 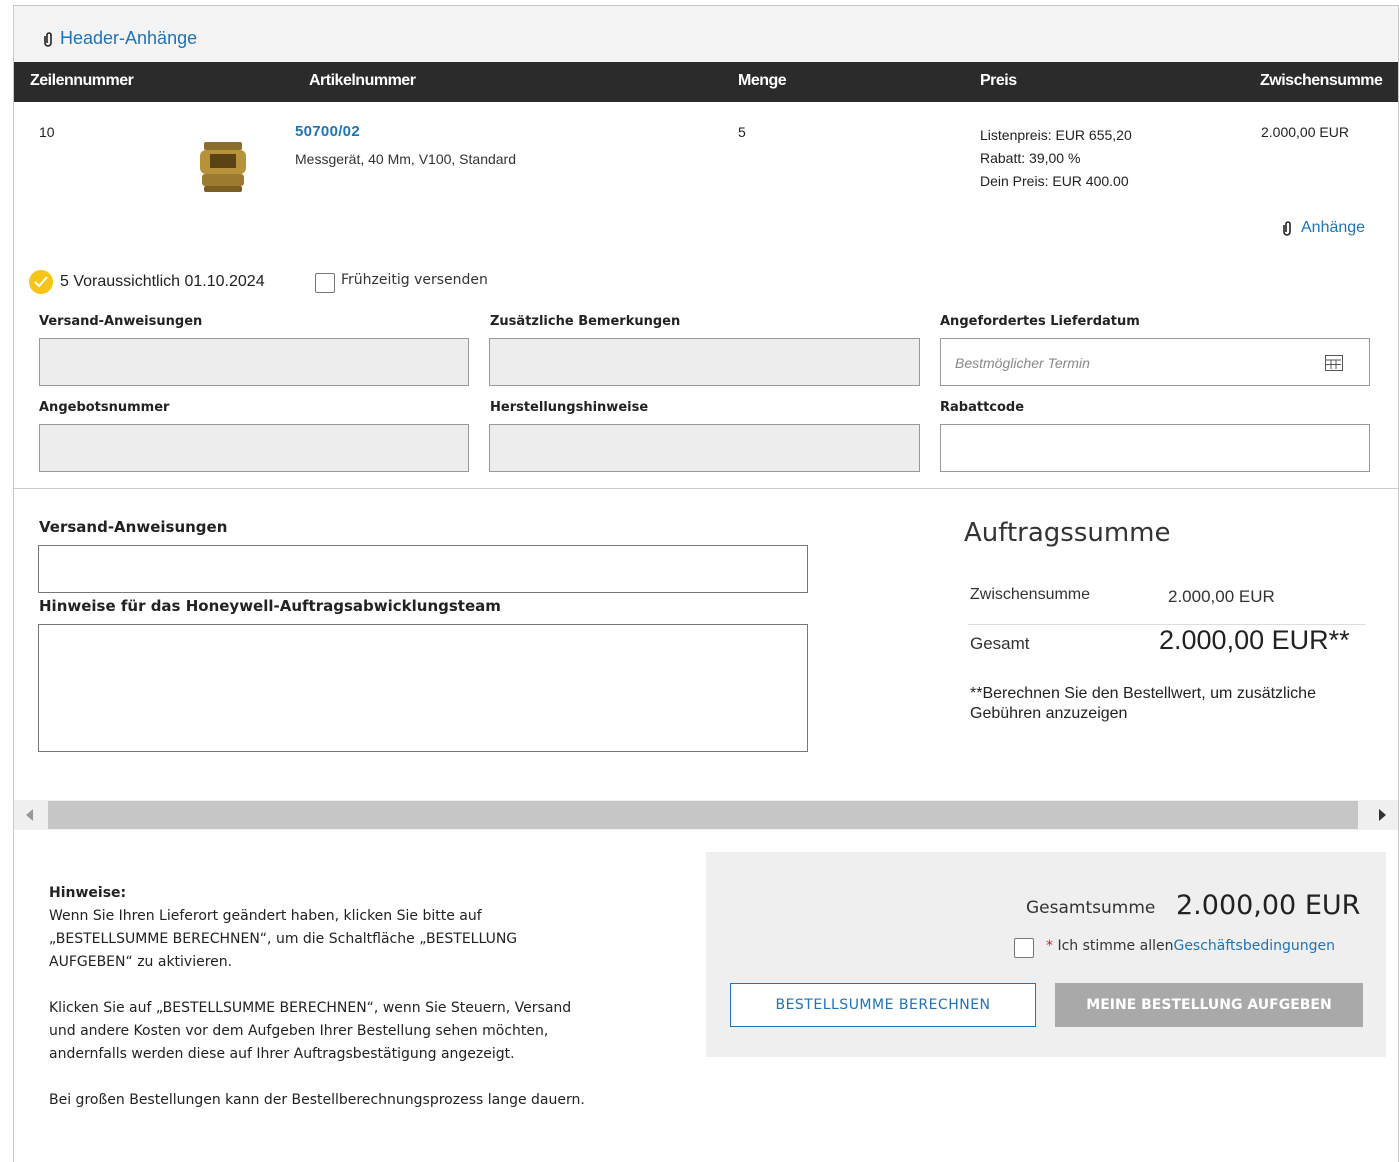 What do you see at coordinates (223, 167) in the screenshot?
I see `product-image` at bounding box center [223, 167].